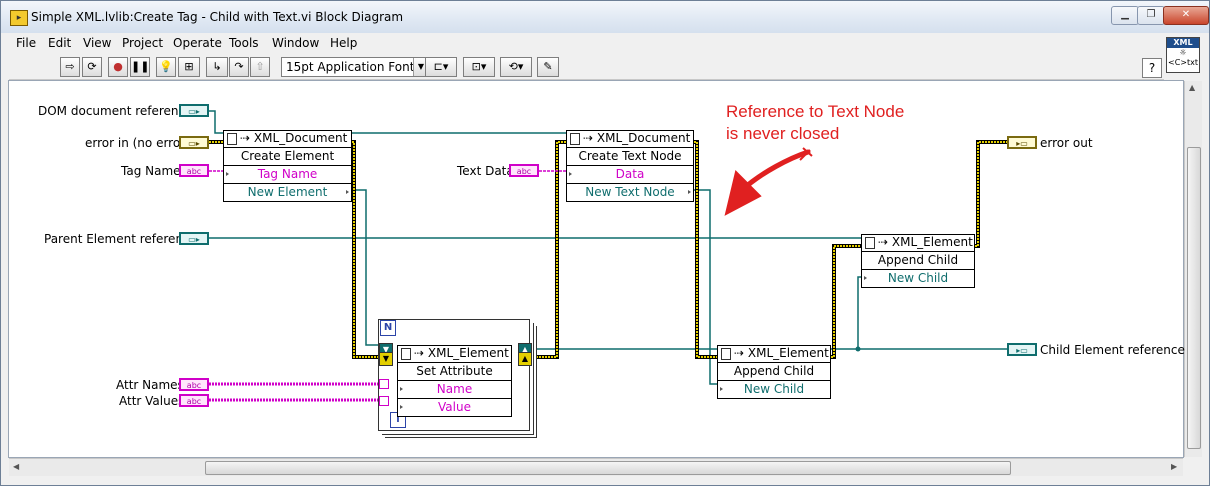 The height and width of the screenshot is (486, 1210). I want to click on node-method: Create Element, so click(287, 157).